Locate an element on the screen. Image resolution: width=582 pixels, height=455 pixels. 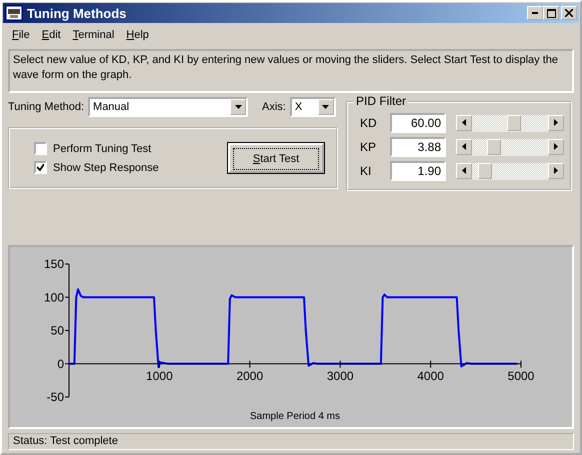
start-test-button: Start Test is located at coordinates (276, 158).